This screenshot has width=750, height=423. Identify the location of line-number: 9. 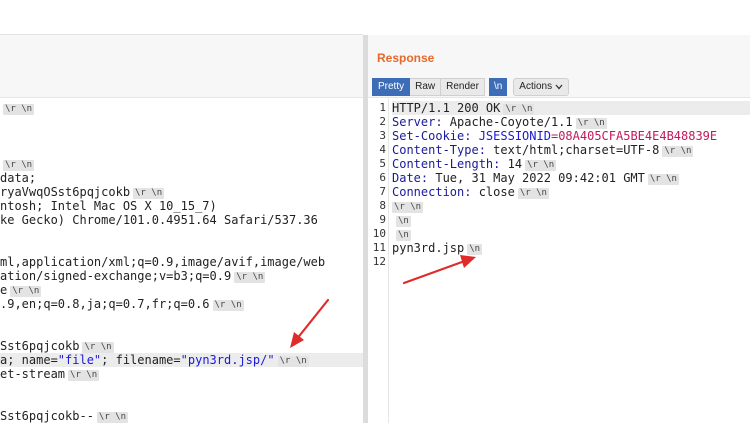
(382, 219).